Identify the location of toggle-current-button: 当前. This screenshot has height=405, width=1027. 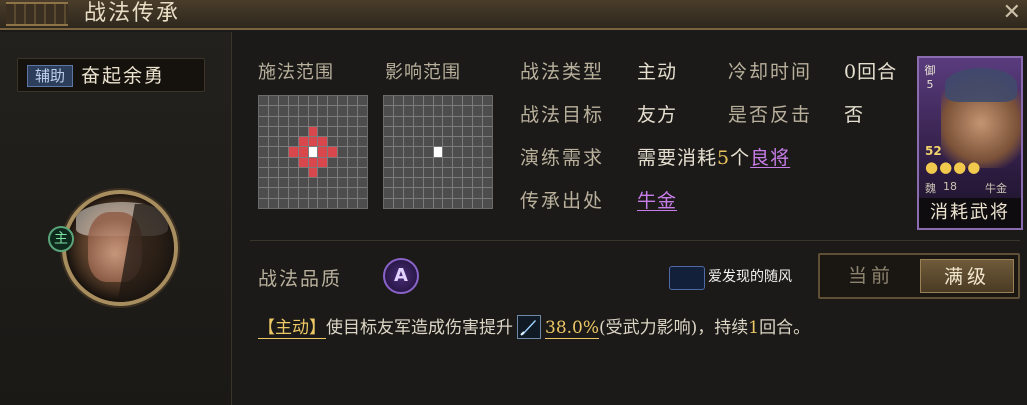
(871, 276).